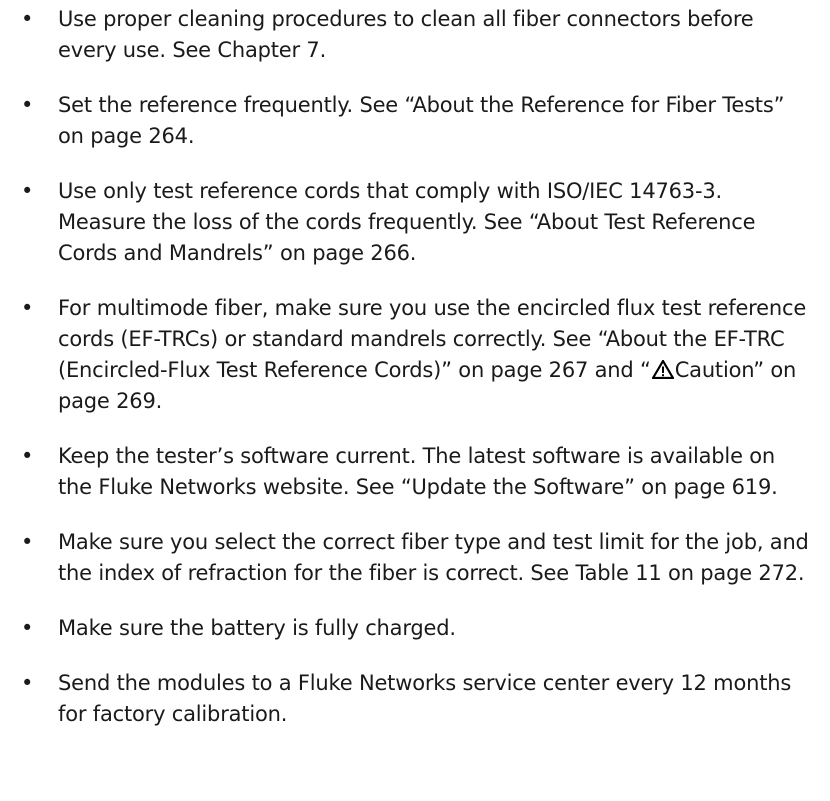 This screenshot has height=801, width=830. What do you see at coordinates (662, 368) in the screenshot?
I see `warning-triangle-icon` at bounding box center [662, 368].